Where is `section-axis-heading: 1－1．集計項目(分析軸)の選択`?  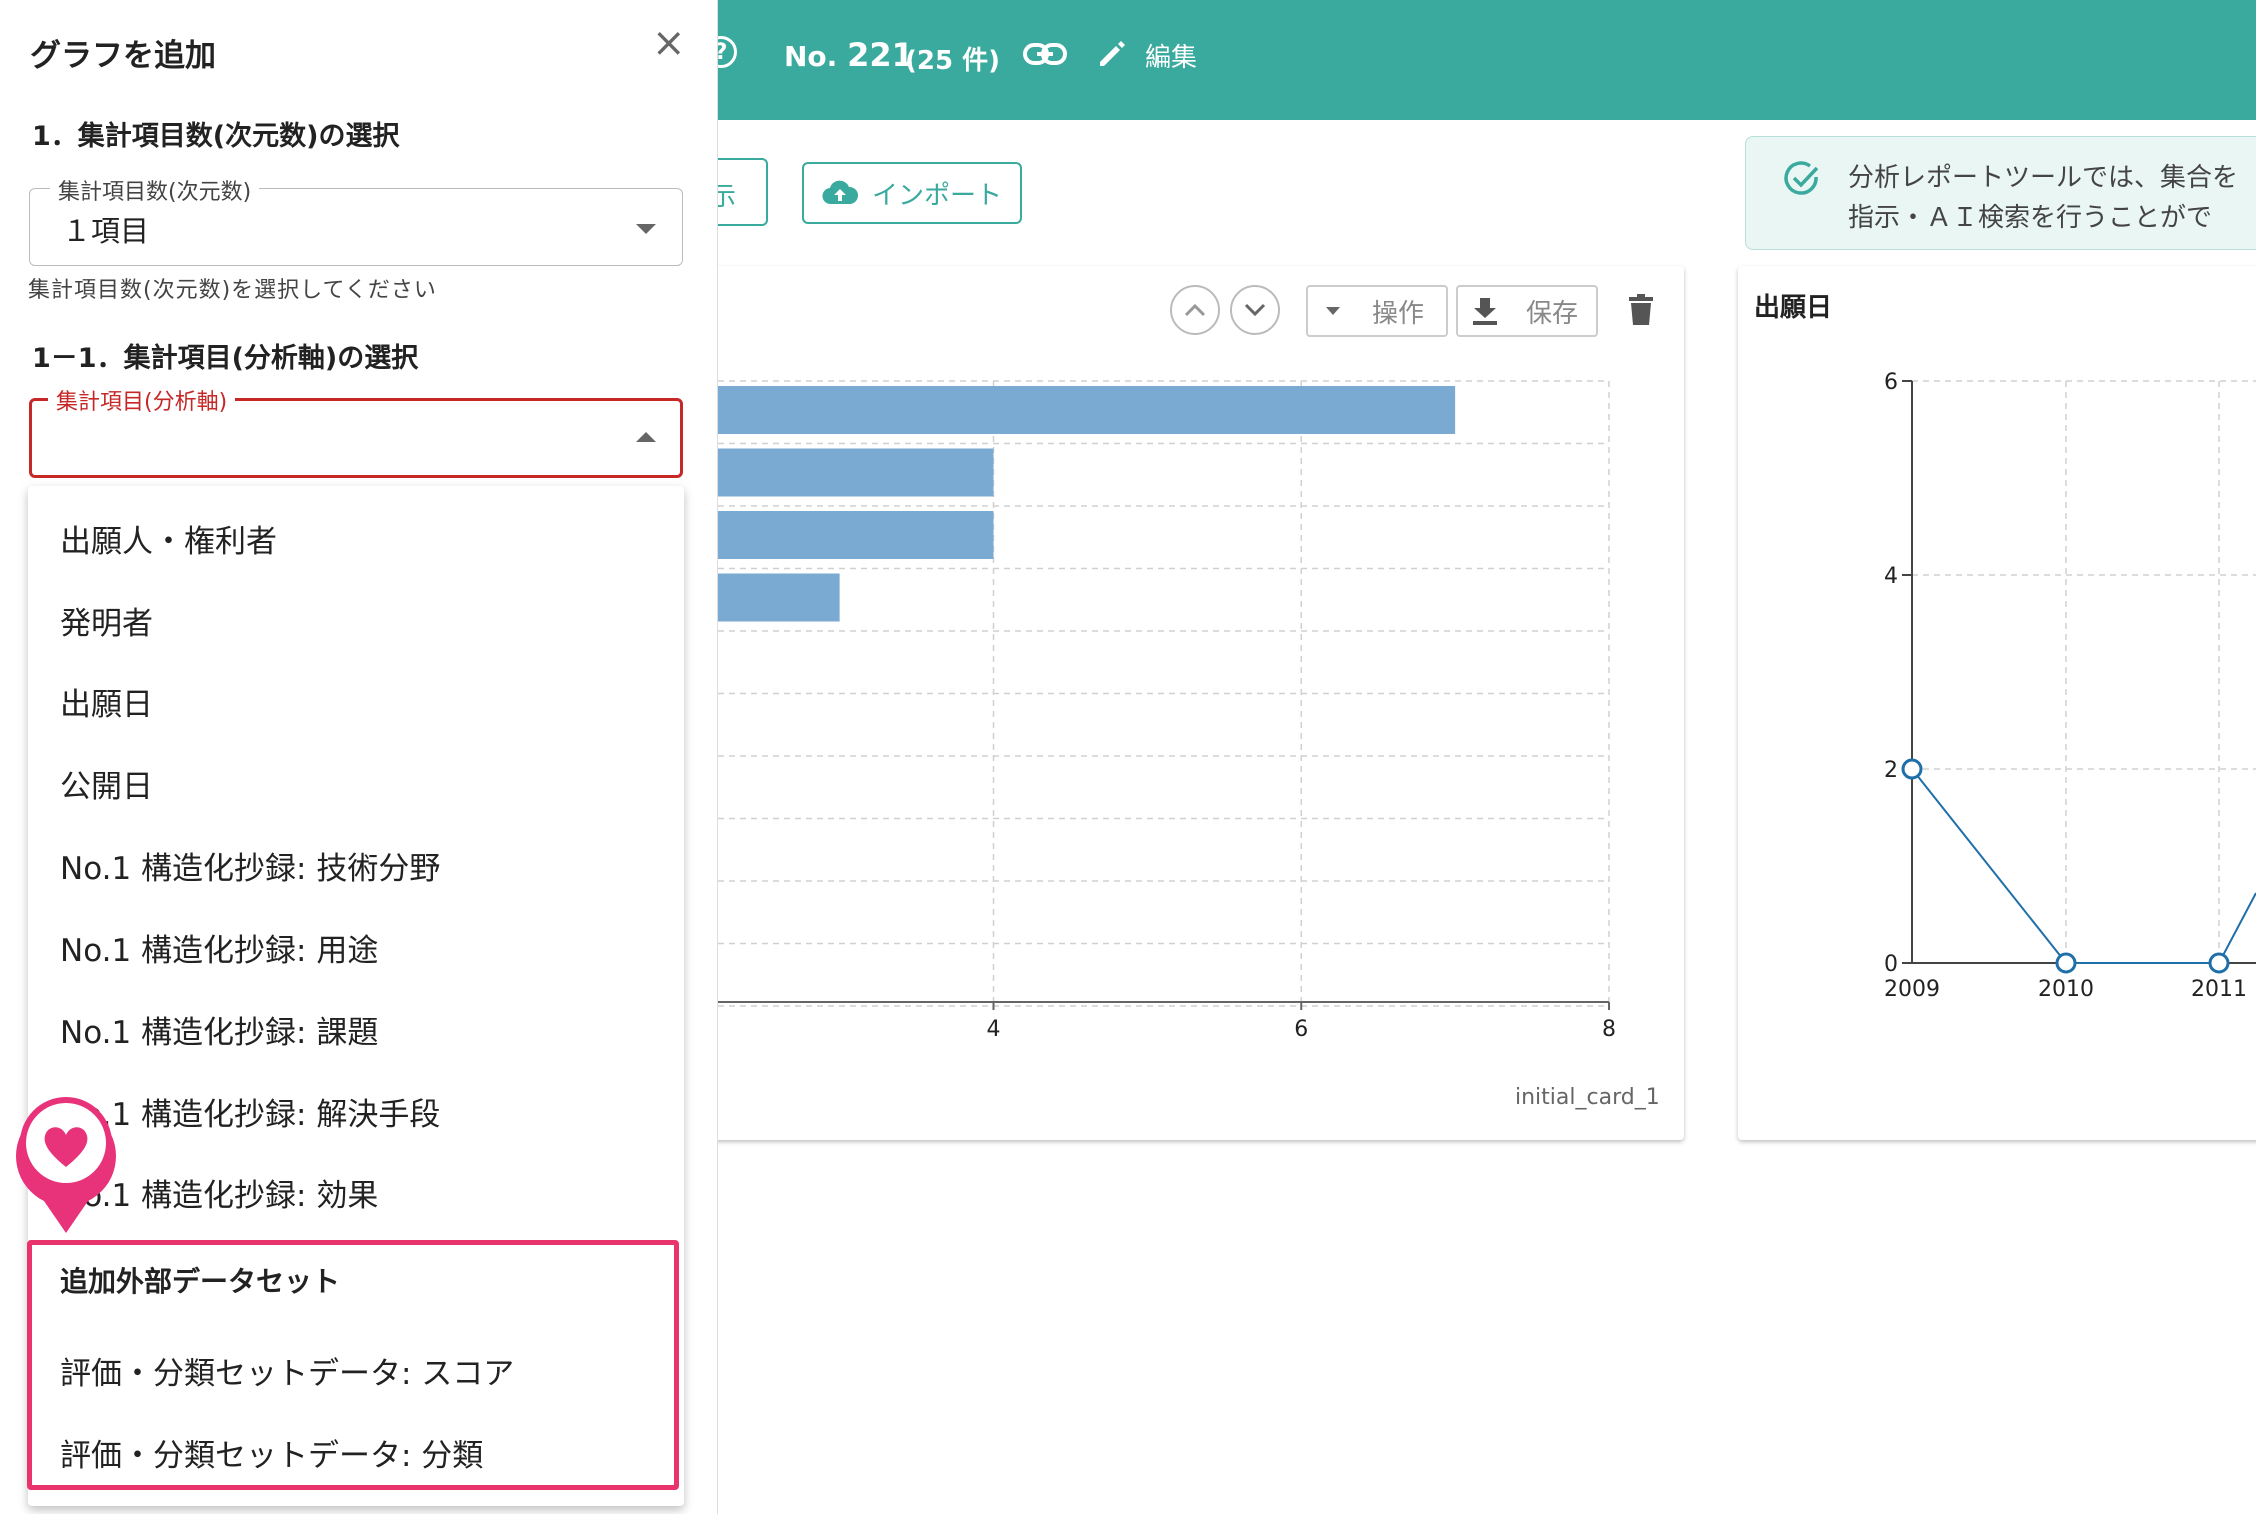
section-axis-heading: 1－1．集計項目(分析軸)の選択 is located at coordinates (225, 358).